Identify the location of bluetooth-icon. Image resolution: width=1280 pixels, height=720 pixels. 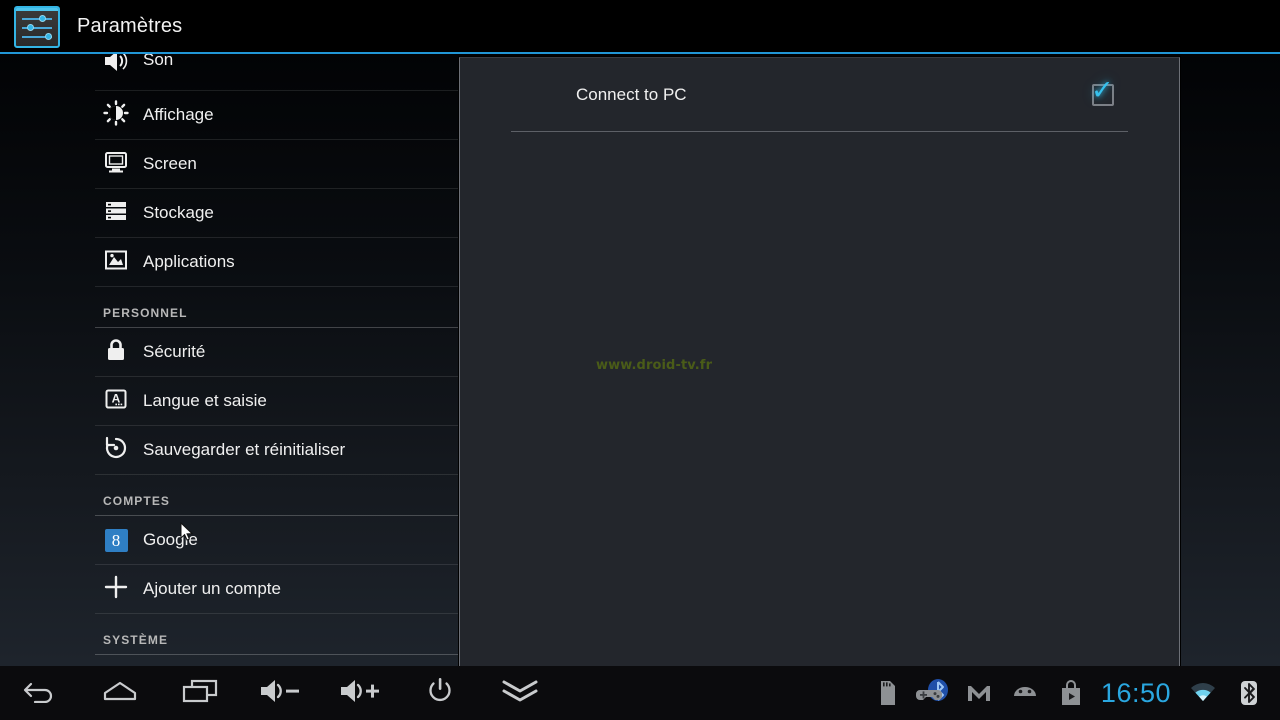
(1249, 693).